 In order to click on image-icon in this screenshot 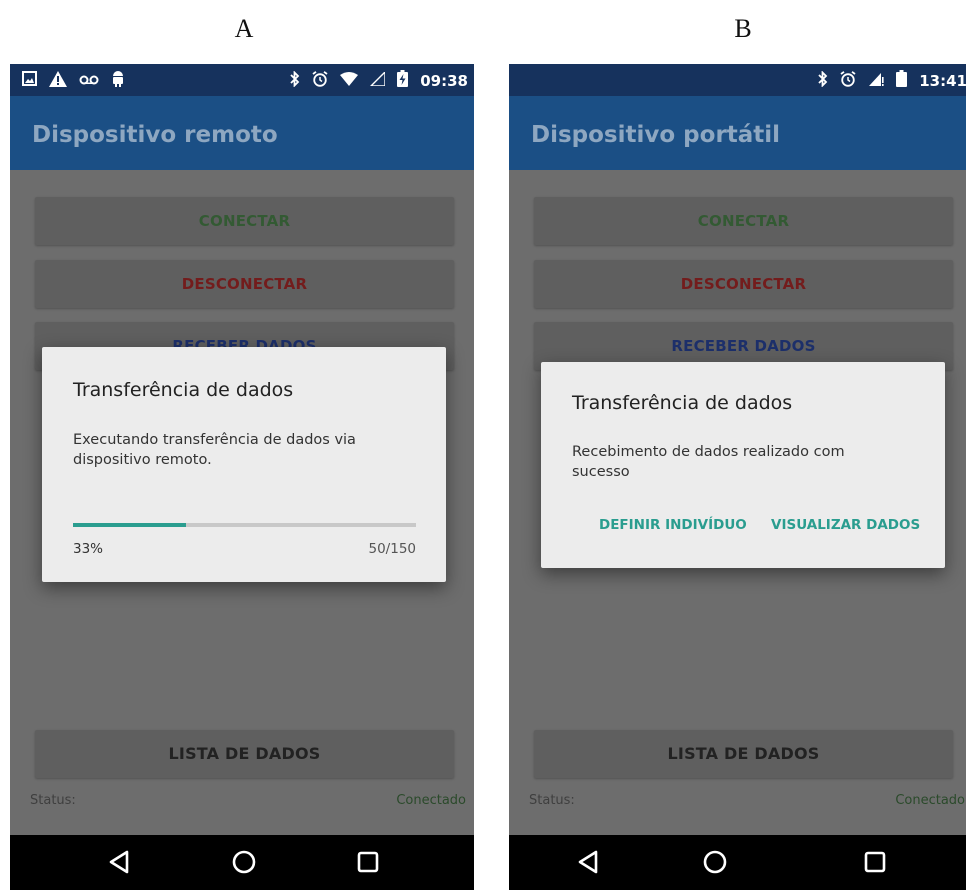, I will do `click(29, 80)`.